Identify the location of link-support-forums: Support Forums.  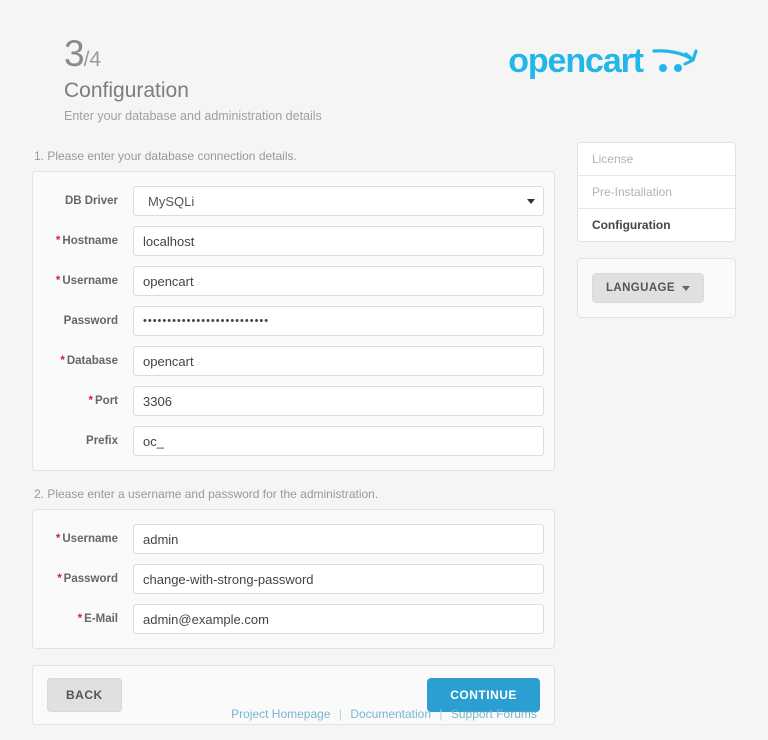
(494, 714).